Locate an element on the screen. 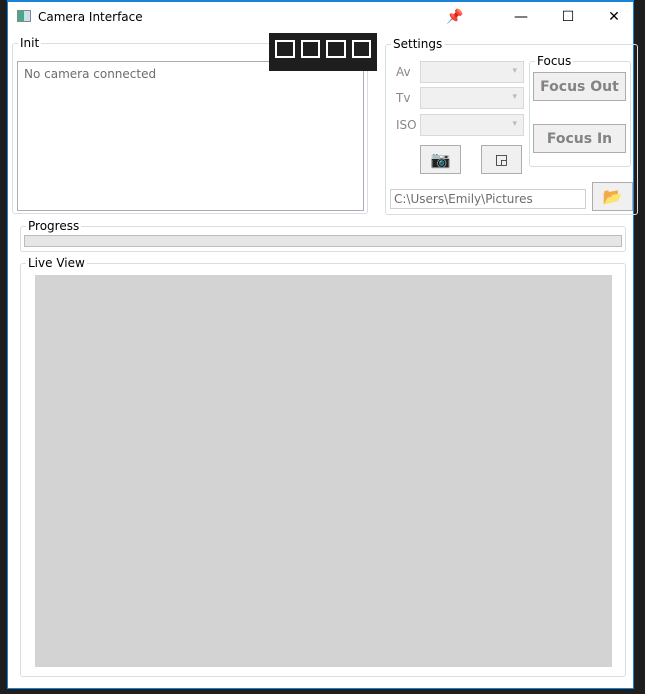 Image resolution: width=645 pixels, height=694 pixels. av-combobox: ▾ is located at coordinates (472, 72).